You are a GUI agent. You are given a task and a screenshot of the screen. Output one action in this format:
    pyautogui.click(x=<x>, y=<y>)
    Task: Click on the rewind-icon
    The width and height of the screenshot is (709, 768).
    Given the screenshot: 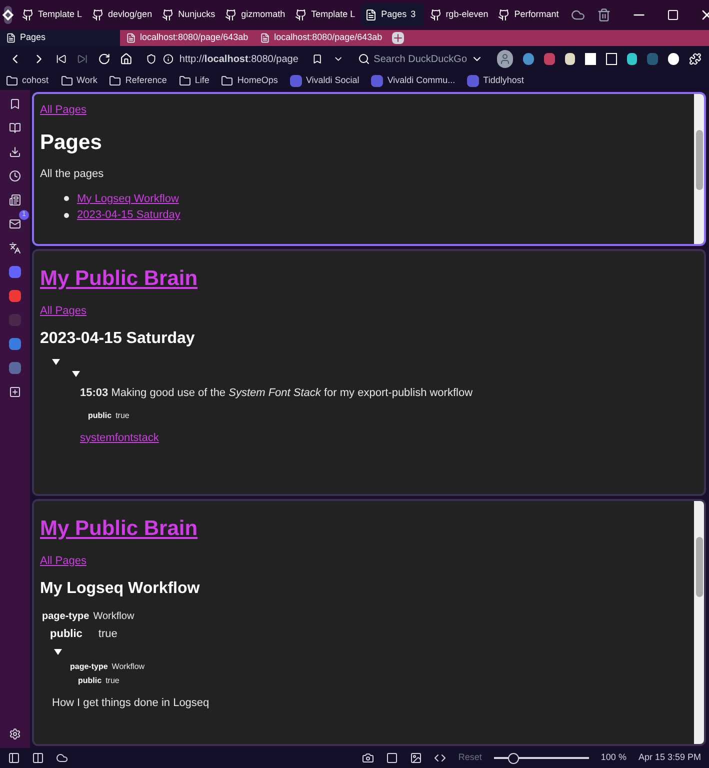 What is the action you would take?
    pyautogui.click(x=61, y=59)
    